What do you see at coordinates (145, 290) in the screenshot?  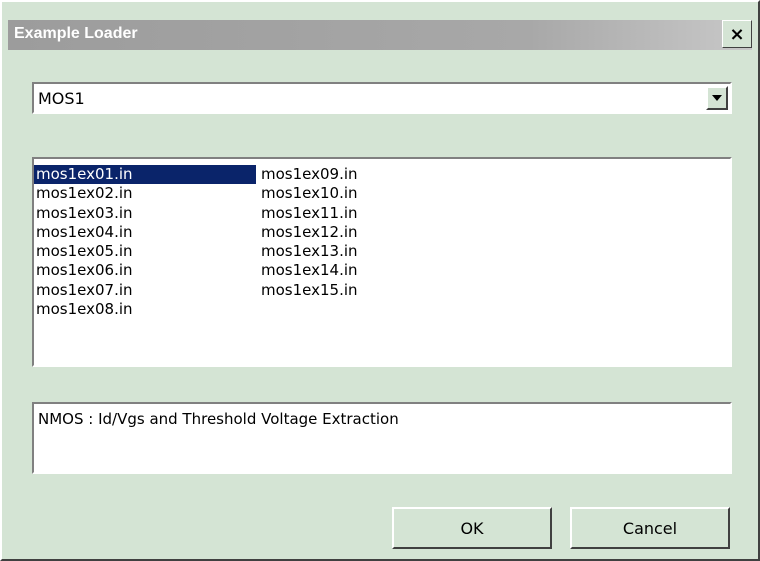 I see `list-item: mos1ex07.in` at bounding box center [145, 290].